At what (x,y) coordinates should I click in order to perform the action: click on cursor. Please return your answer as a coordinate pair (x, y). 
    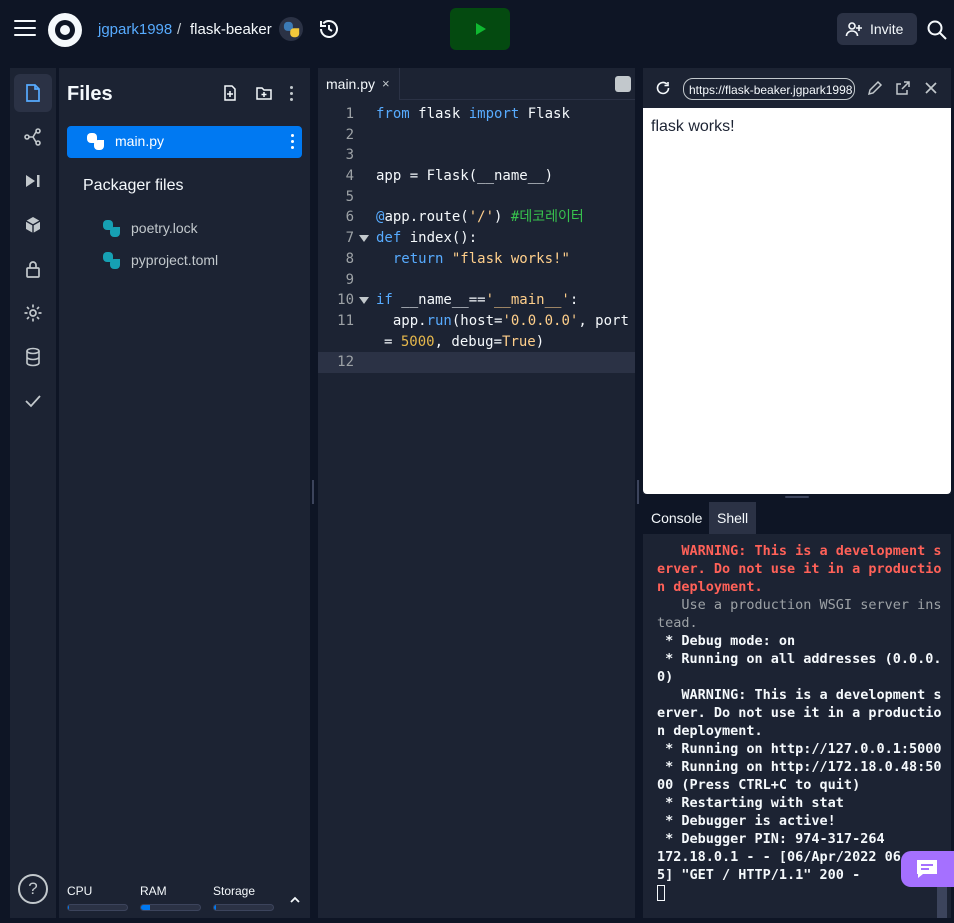
    Looking at the image, I should click on (661, 893).